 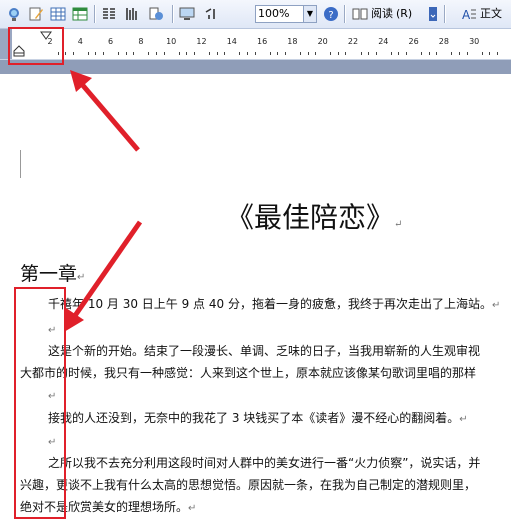 What do you see at coordinates (105, 111) in the screenshot?
I see `arrow-to-ruler-icon` at bounding box center [105, 111].